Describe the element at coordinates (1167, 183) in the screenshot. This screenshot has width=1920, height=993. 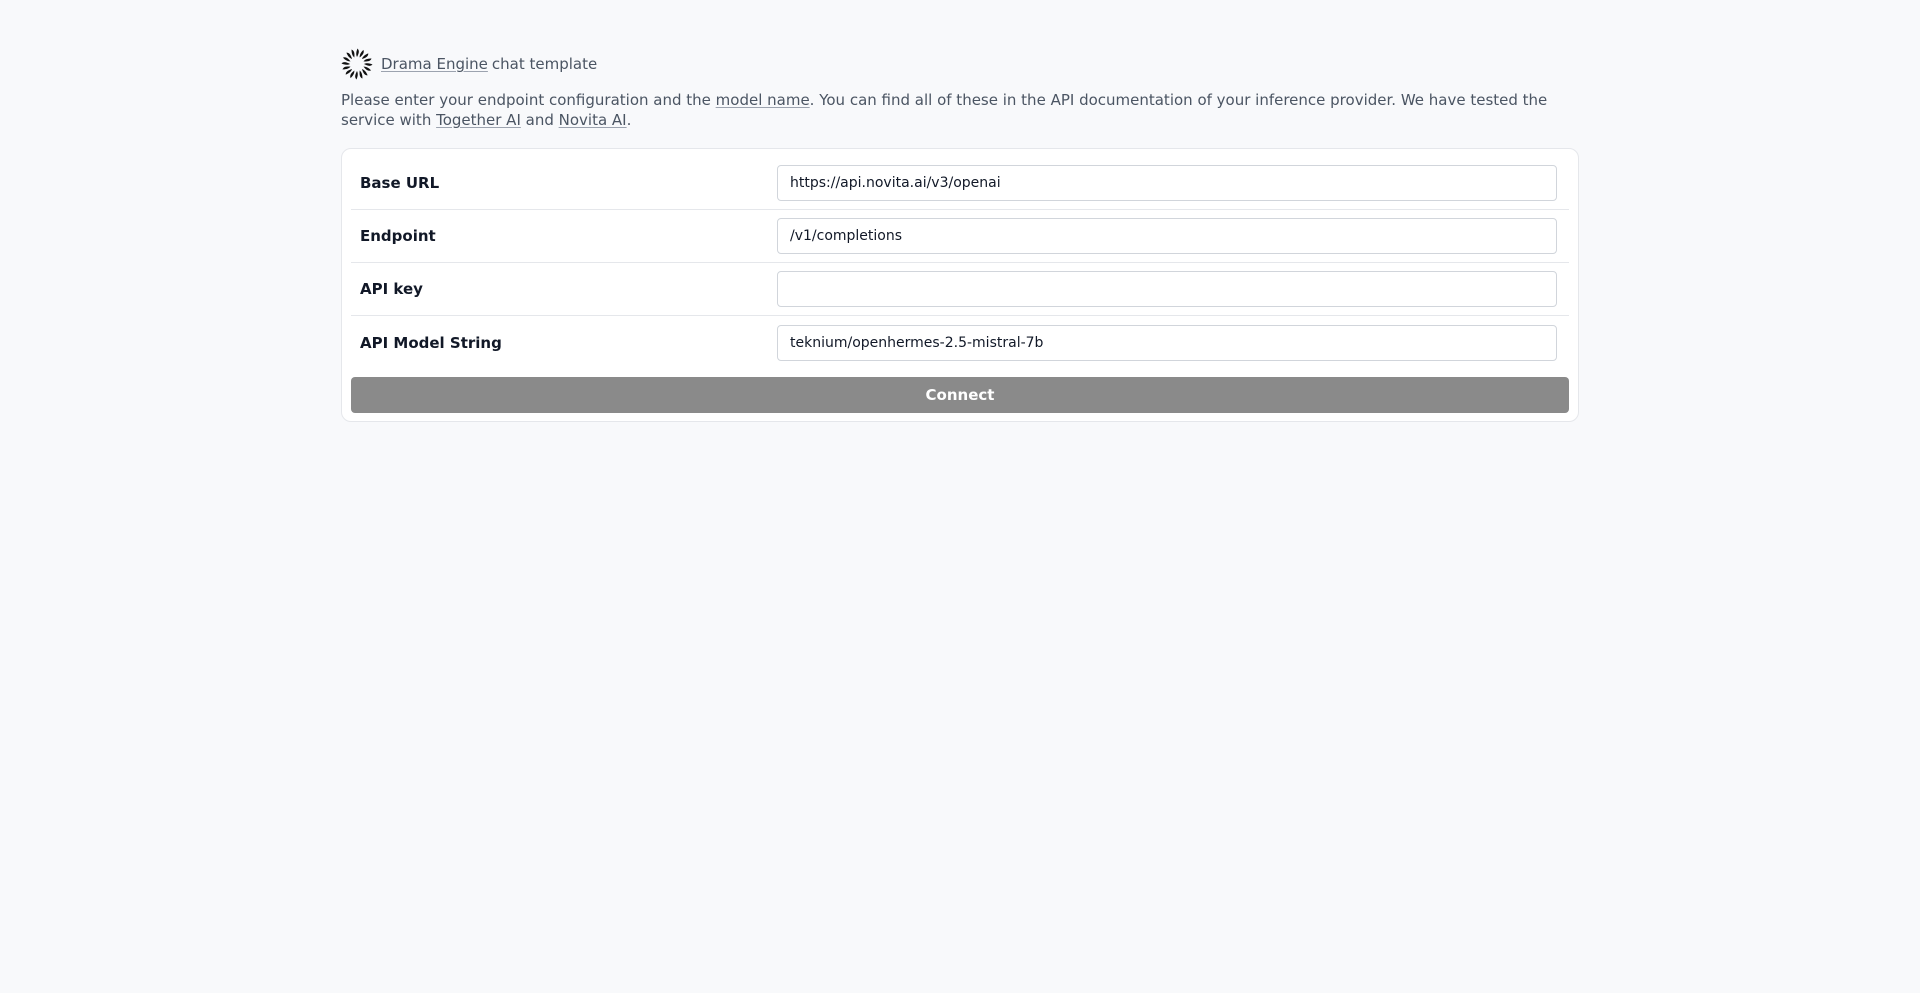
I see `base-url-input` at that location.